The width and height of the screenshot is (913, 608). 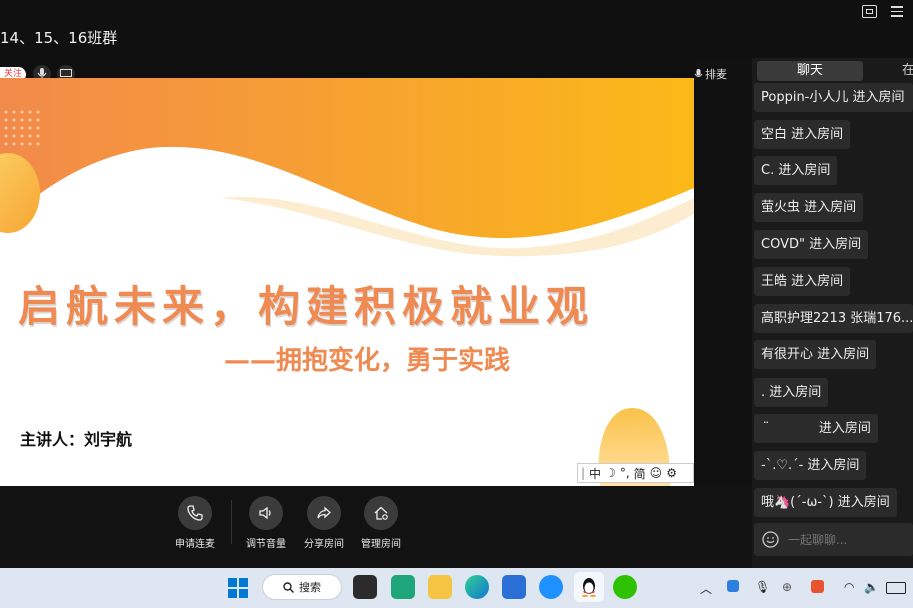 What do you see at coordinates (595, 473) in the screenshot?
I see `ime-item: 中` at bounding box center [595, 473].